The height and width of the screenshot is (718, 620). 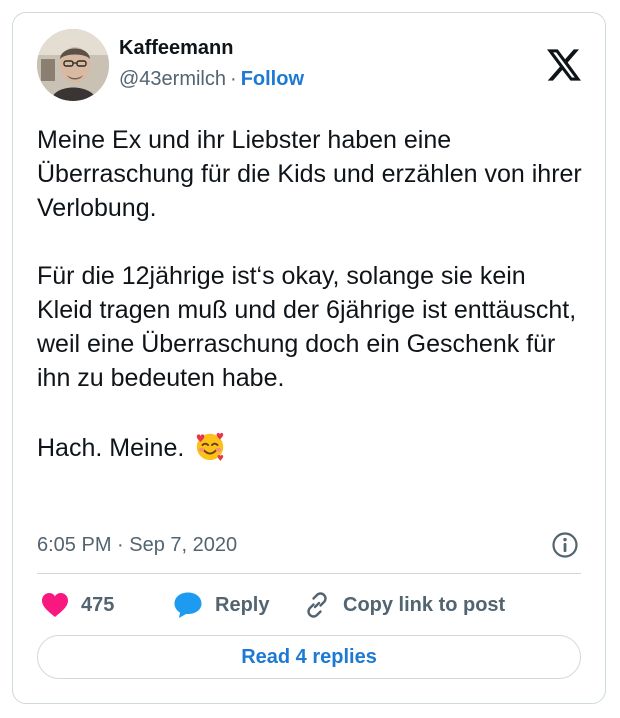 What do you see at coordinates (311, 69) in the screenshot?
I see `tweet-header: Kaffeemann @43ermilch · Follow` at bounding box center [311, 69].